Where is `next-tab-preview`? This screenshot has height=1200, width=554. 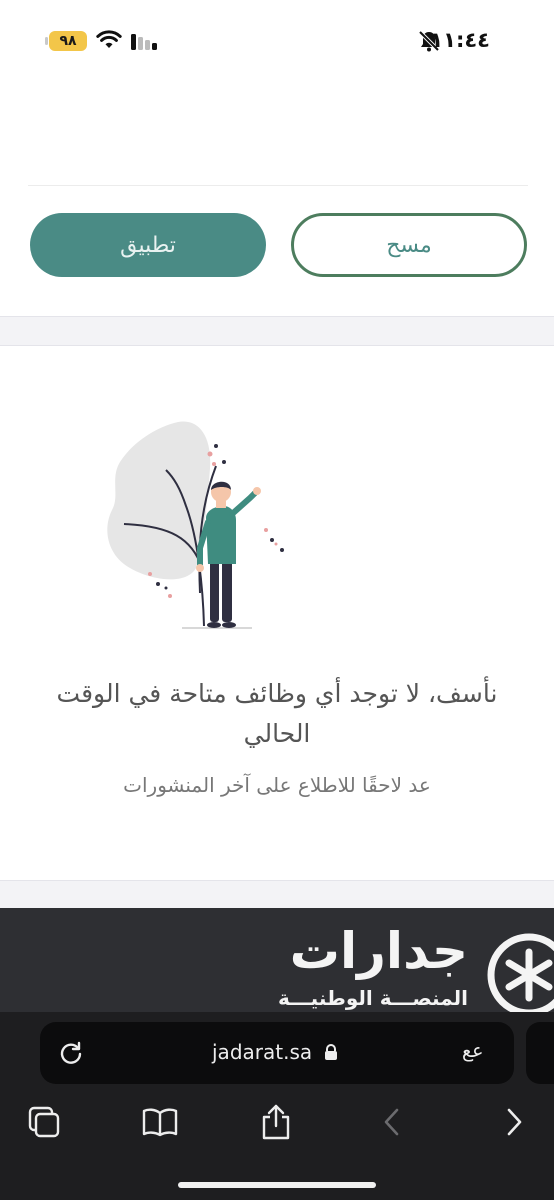 next-tab-preview is located at coordinates (540, 1053).